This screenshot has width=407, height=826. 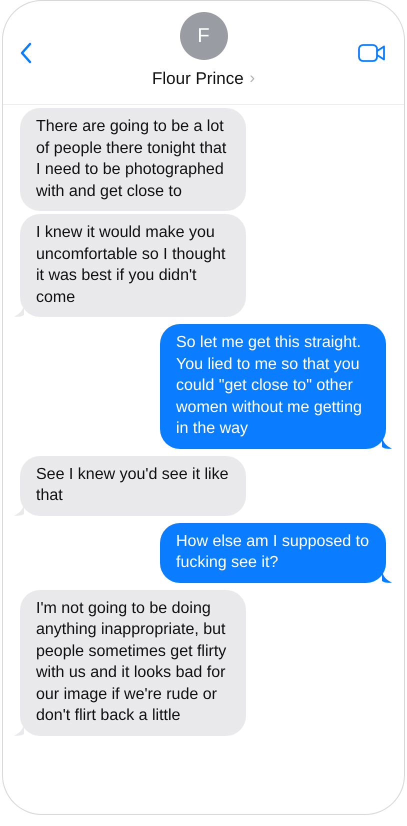 What do you see at coordinates (198, 79) in the screenshot?
I see `contact-name: Flour Prince` at bounding box center [198, 79].